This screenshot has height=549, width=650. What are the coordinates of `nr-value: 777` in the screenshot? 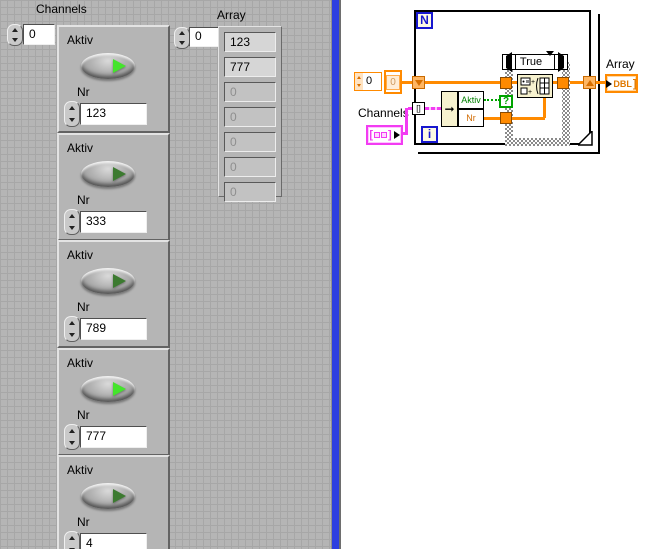 It's located at (113, 437).